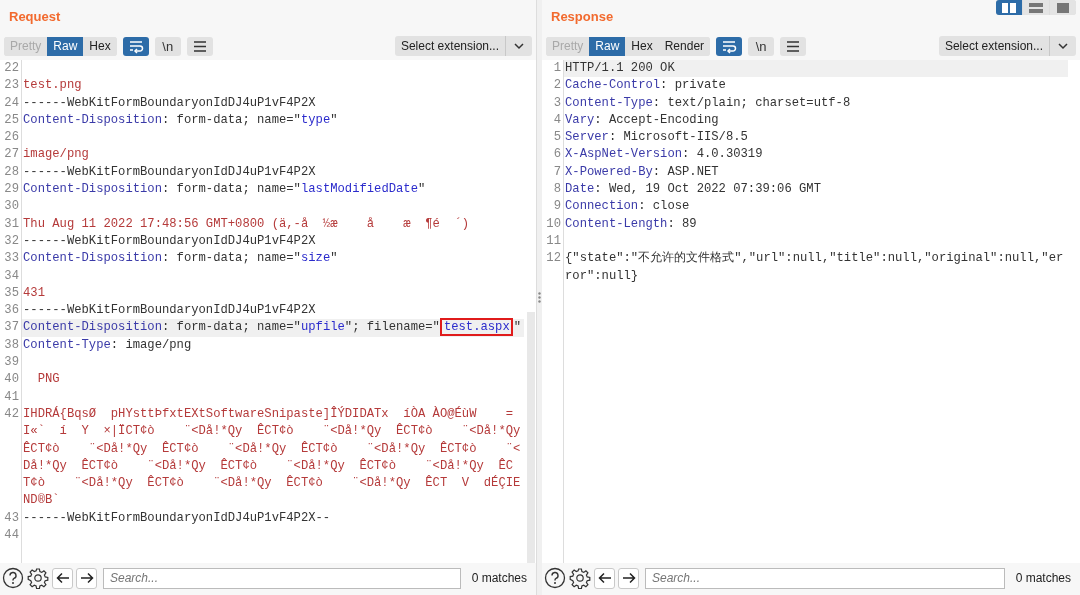 This screenshot has height=595, width=1080. I want to click on line-number: 10, so click(553, 224).